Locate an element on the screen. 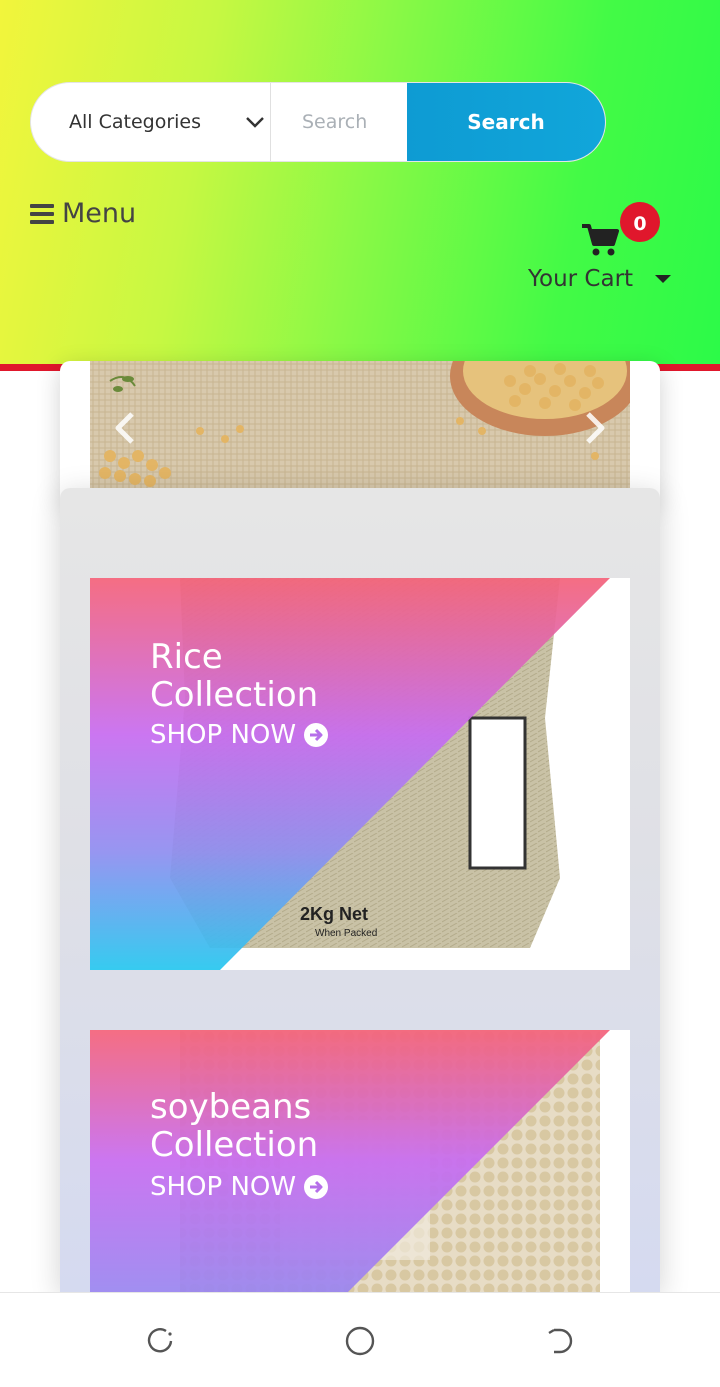 This screenshot has height=1387, width=720. menu-label: Menu is located at coordinates (99, 213).